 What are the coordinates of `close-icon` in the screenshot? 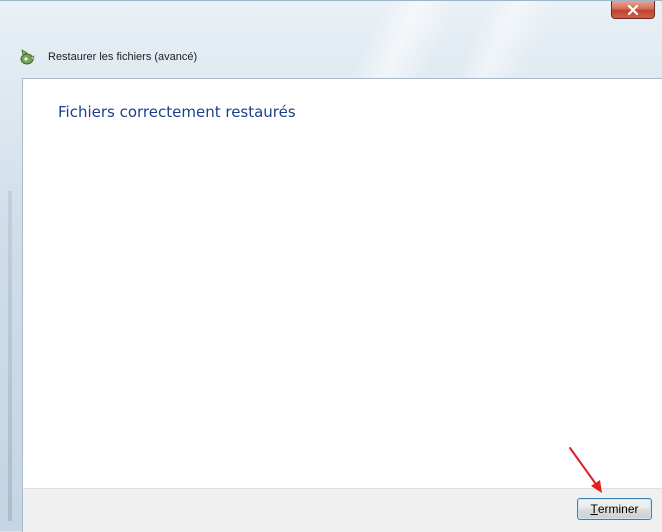 It's located at (633, 9).